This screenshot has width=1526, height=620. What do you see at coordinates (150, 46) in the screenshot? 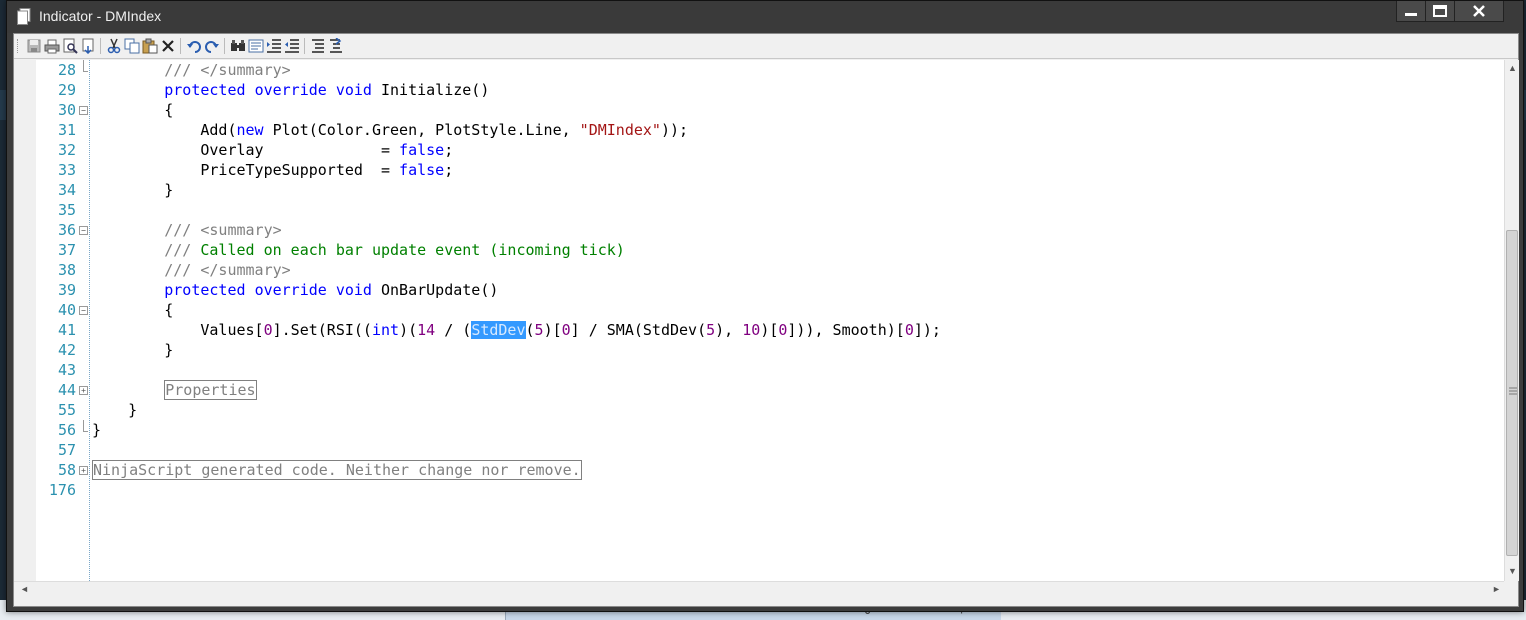
I see `paste-icon` at bounding box center [150, 46].